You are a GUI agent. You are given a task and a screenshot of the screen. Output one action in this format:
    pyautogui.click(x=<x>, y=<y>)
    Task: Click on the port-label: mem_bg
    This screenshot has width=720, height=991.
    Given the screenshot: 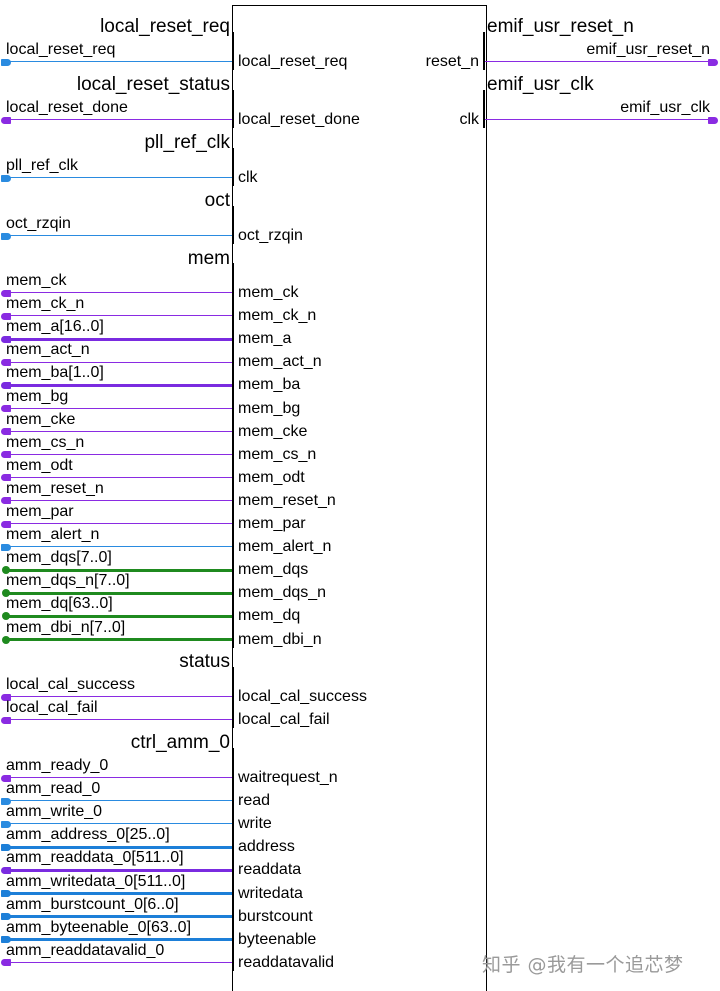 What is the action you would take?
    pyautogui.click(x=269, y=408)
    